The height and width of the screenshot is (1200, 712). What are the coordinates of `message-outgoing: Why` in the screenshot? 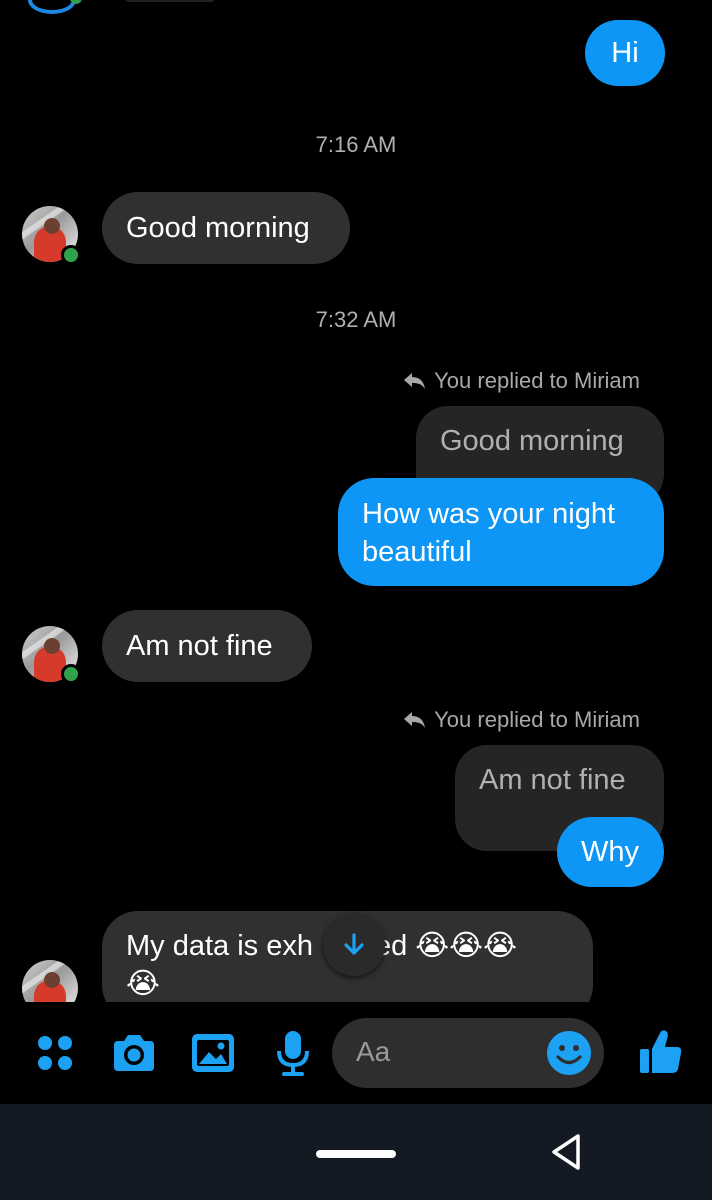 It's located at (610, 852).